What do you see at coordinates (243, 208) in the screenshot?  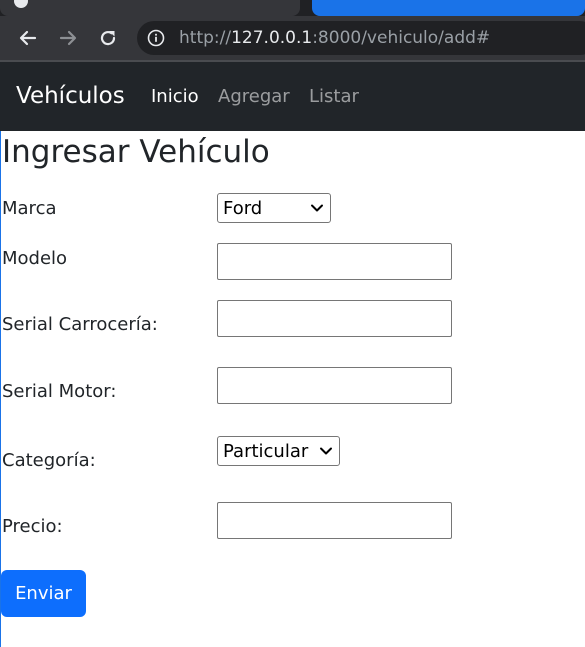 I see `marca-selected-value: Ford` at bounding box center [243, 208].